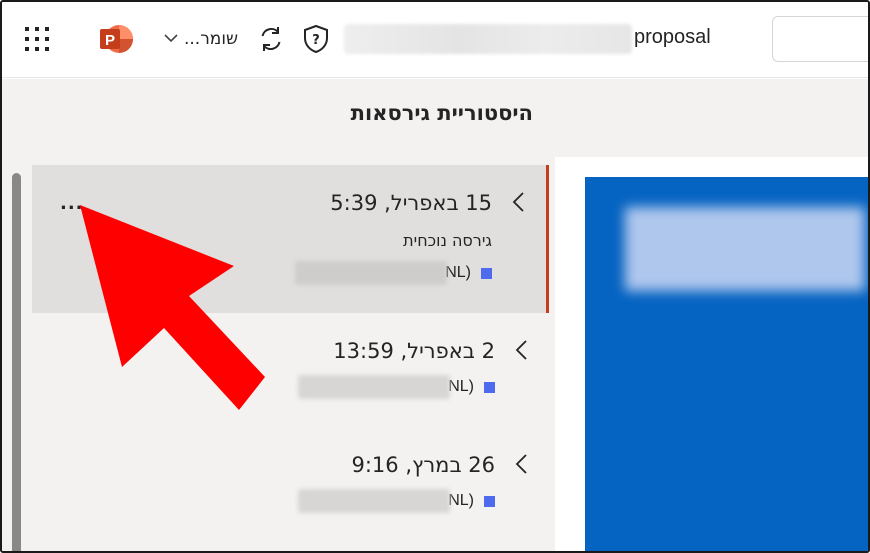  Describe the element at coordinates (447, 240) in the screenshot. I see `current-version-label: גירסה נוכחית` at that location.